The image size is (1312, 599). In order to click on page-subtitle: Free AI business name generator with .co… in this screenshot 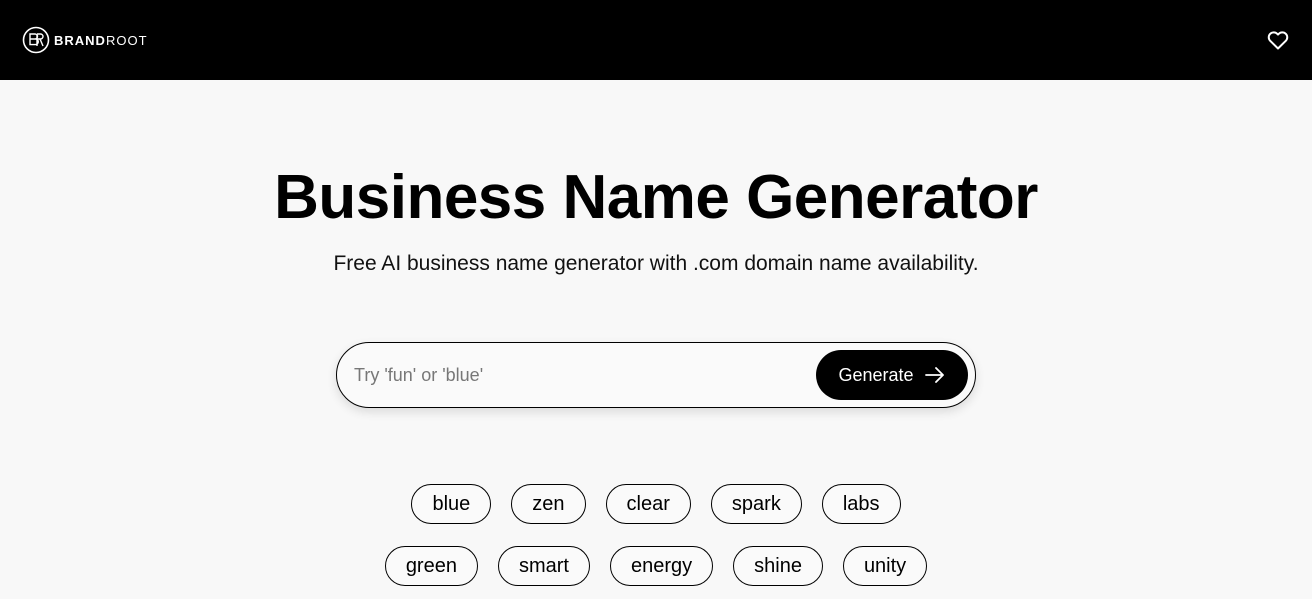, I will do `click(656, 263)`.